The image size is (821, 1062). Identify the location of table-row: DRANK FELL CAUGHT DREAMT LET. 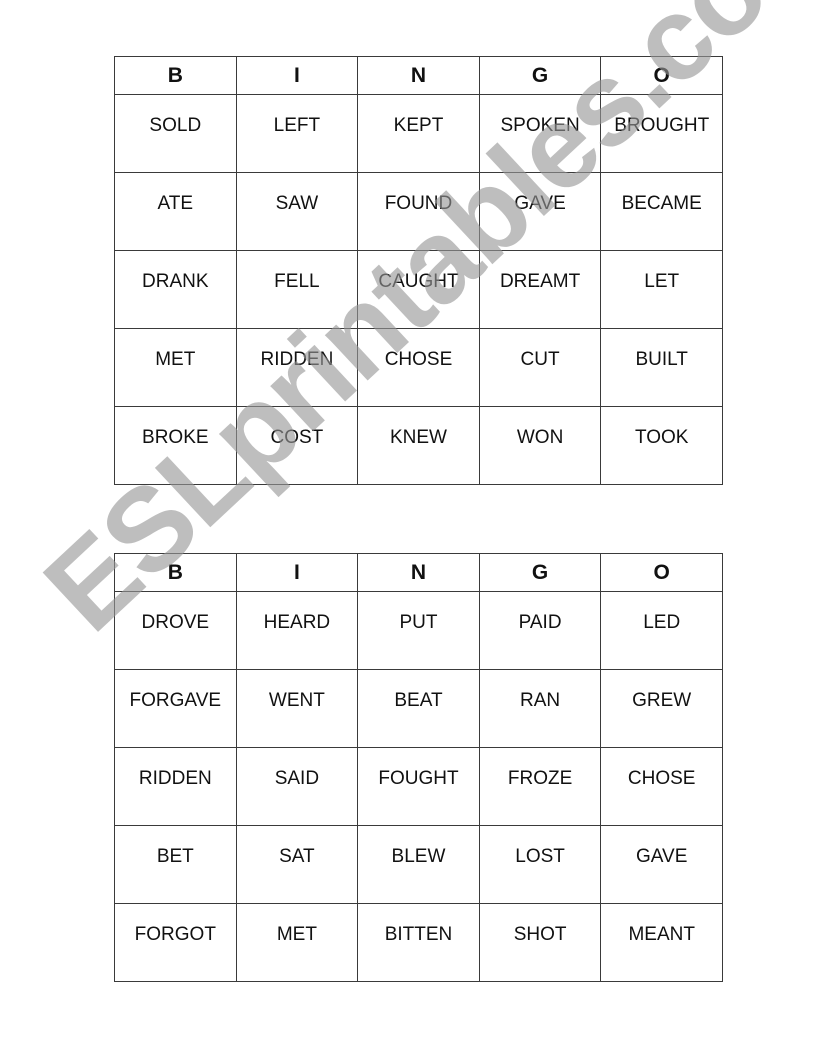
(418, 289).